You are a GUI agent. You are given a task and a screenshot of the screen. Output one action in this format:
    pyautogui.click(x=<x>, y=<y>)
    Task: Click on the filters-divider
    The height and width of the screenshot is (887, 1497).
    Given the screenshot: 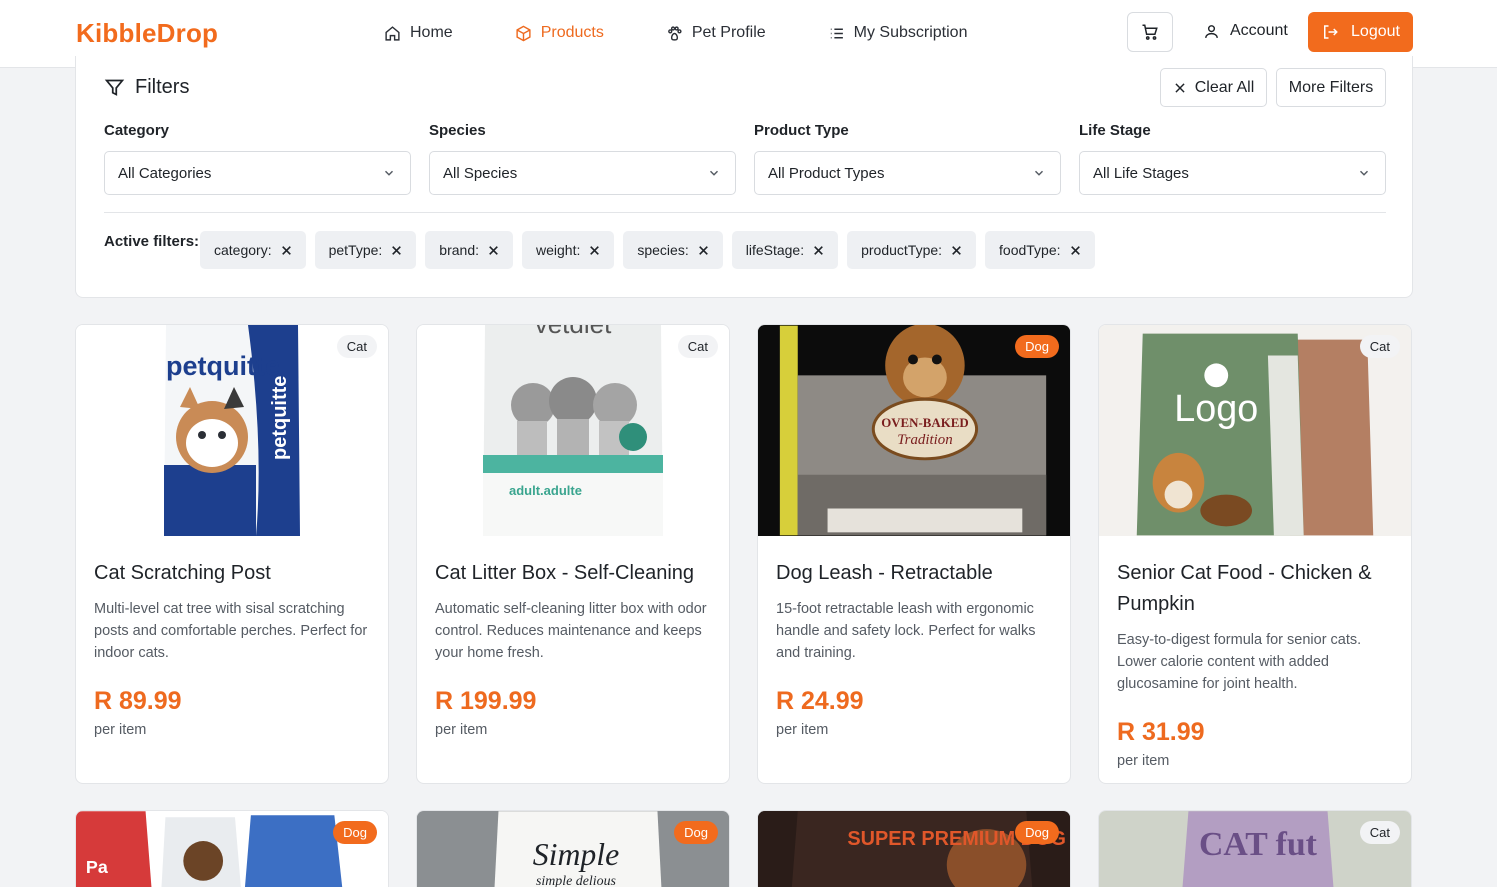 What is the action you would take?
    pyautogui.click(x=745, y=212)
    